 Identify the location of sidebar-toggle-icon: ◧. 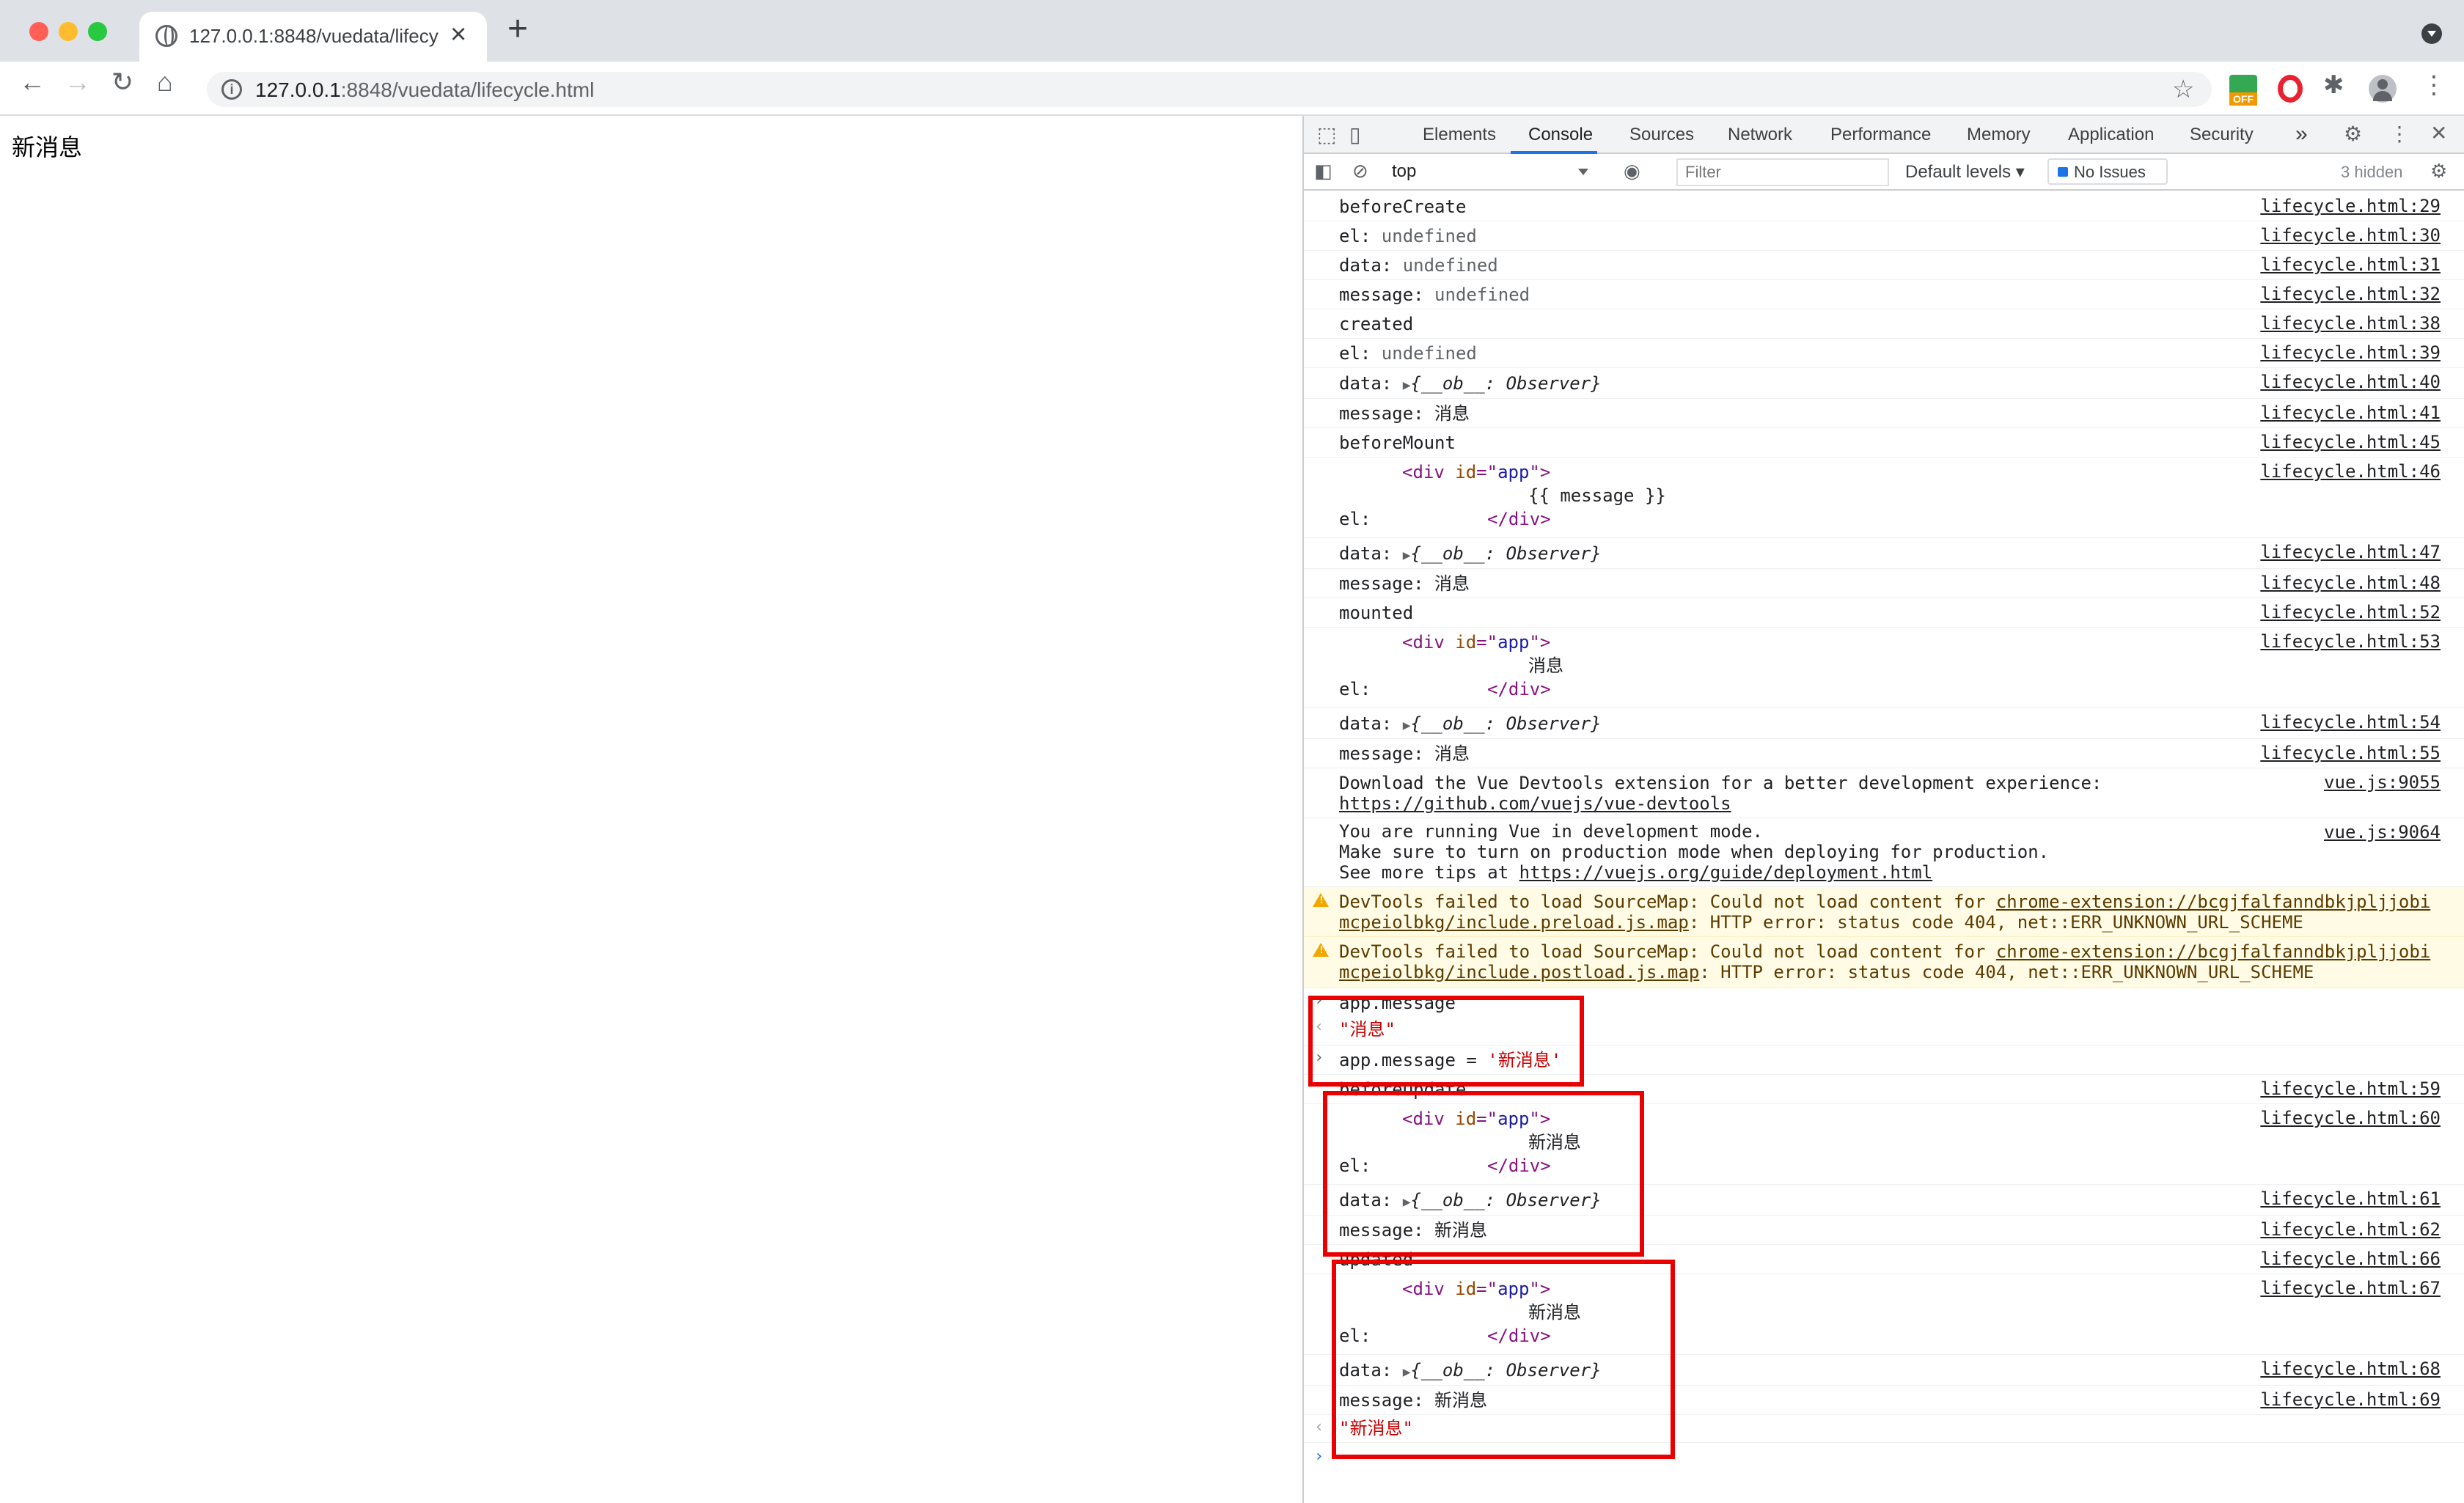
(1323, 170).